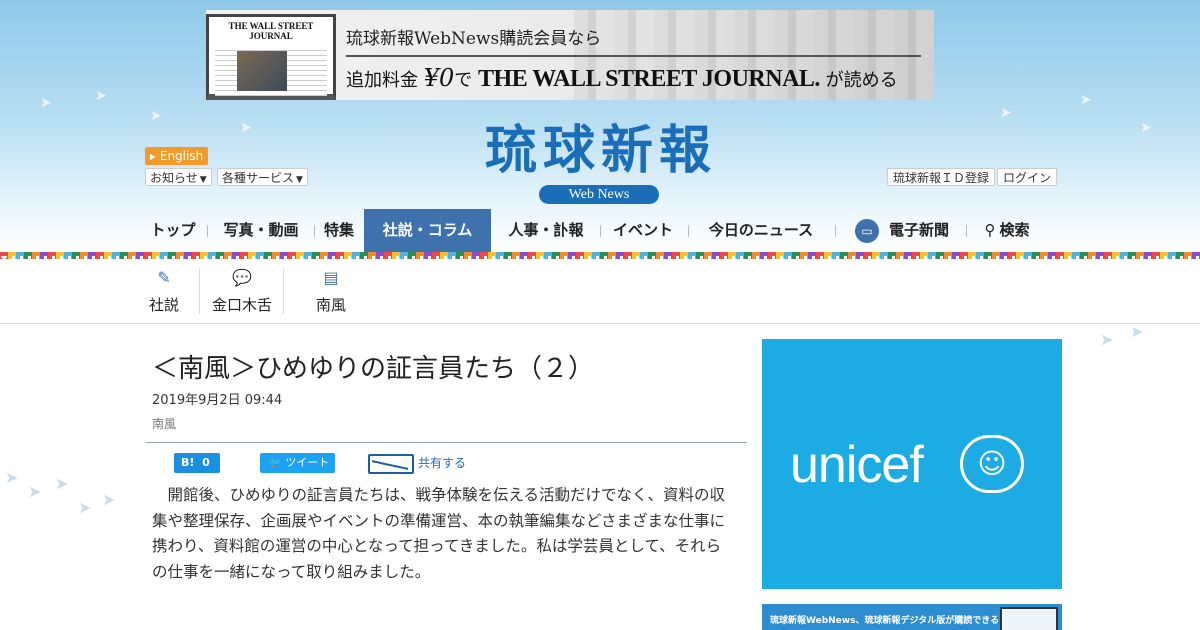 The width and height of the screenshot is (1200, 630). I want to click on services-dropdown: 各種サービス ▼, so click(262, 177).